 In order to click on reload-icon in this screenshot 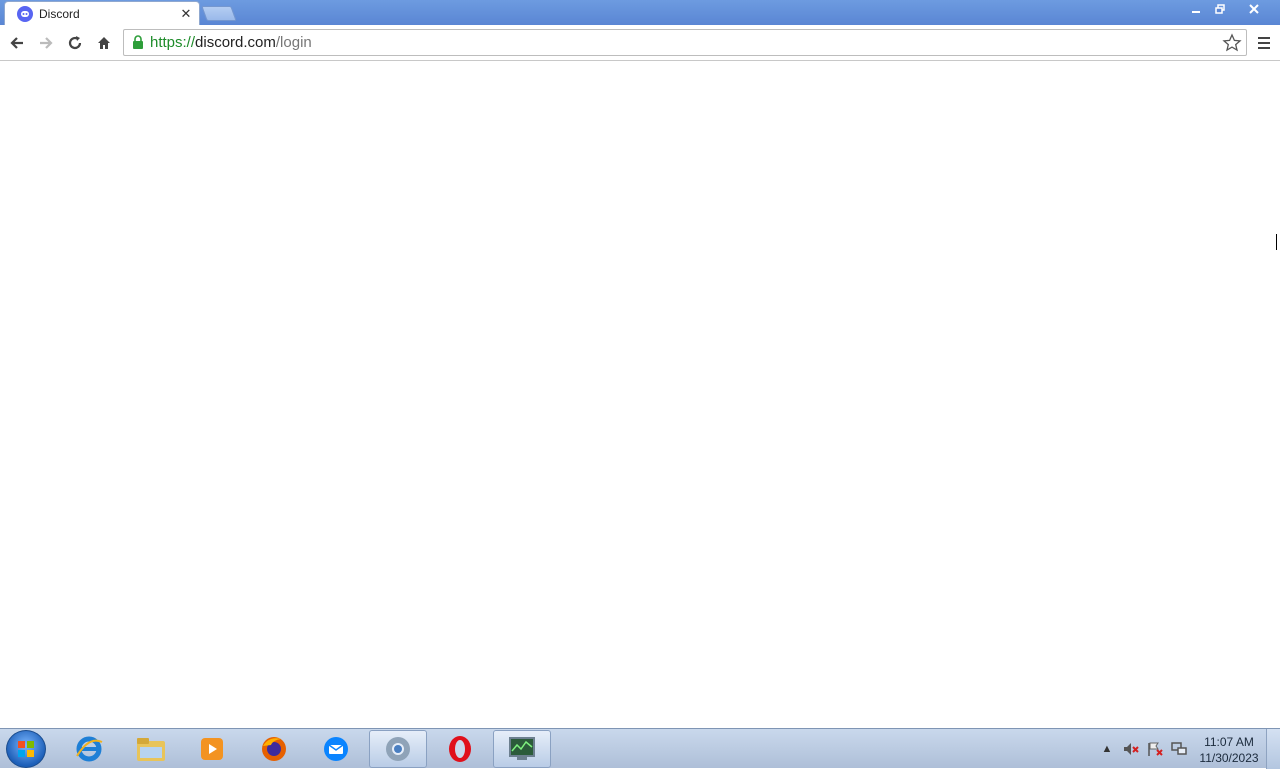, I will do `click(75, 43)`.